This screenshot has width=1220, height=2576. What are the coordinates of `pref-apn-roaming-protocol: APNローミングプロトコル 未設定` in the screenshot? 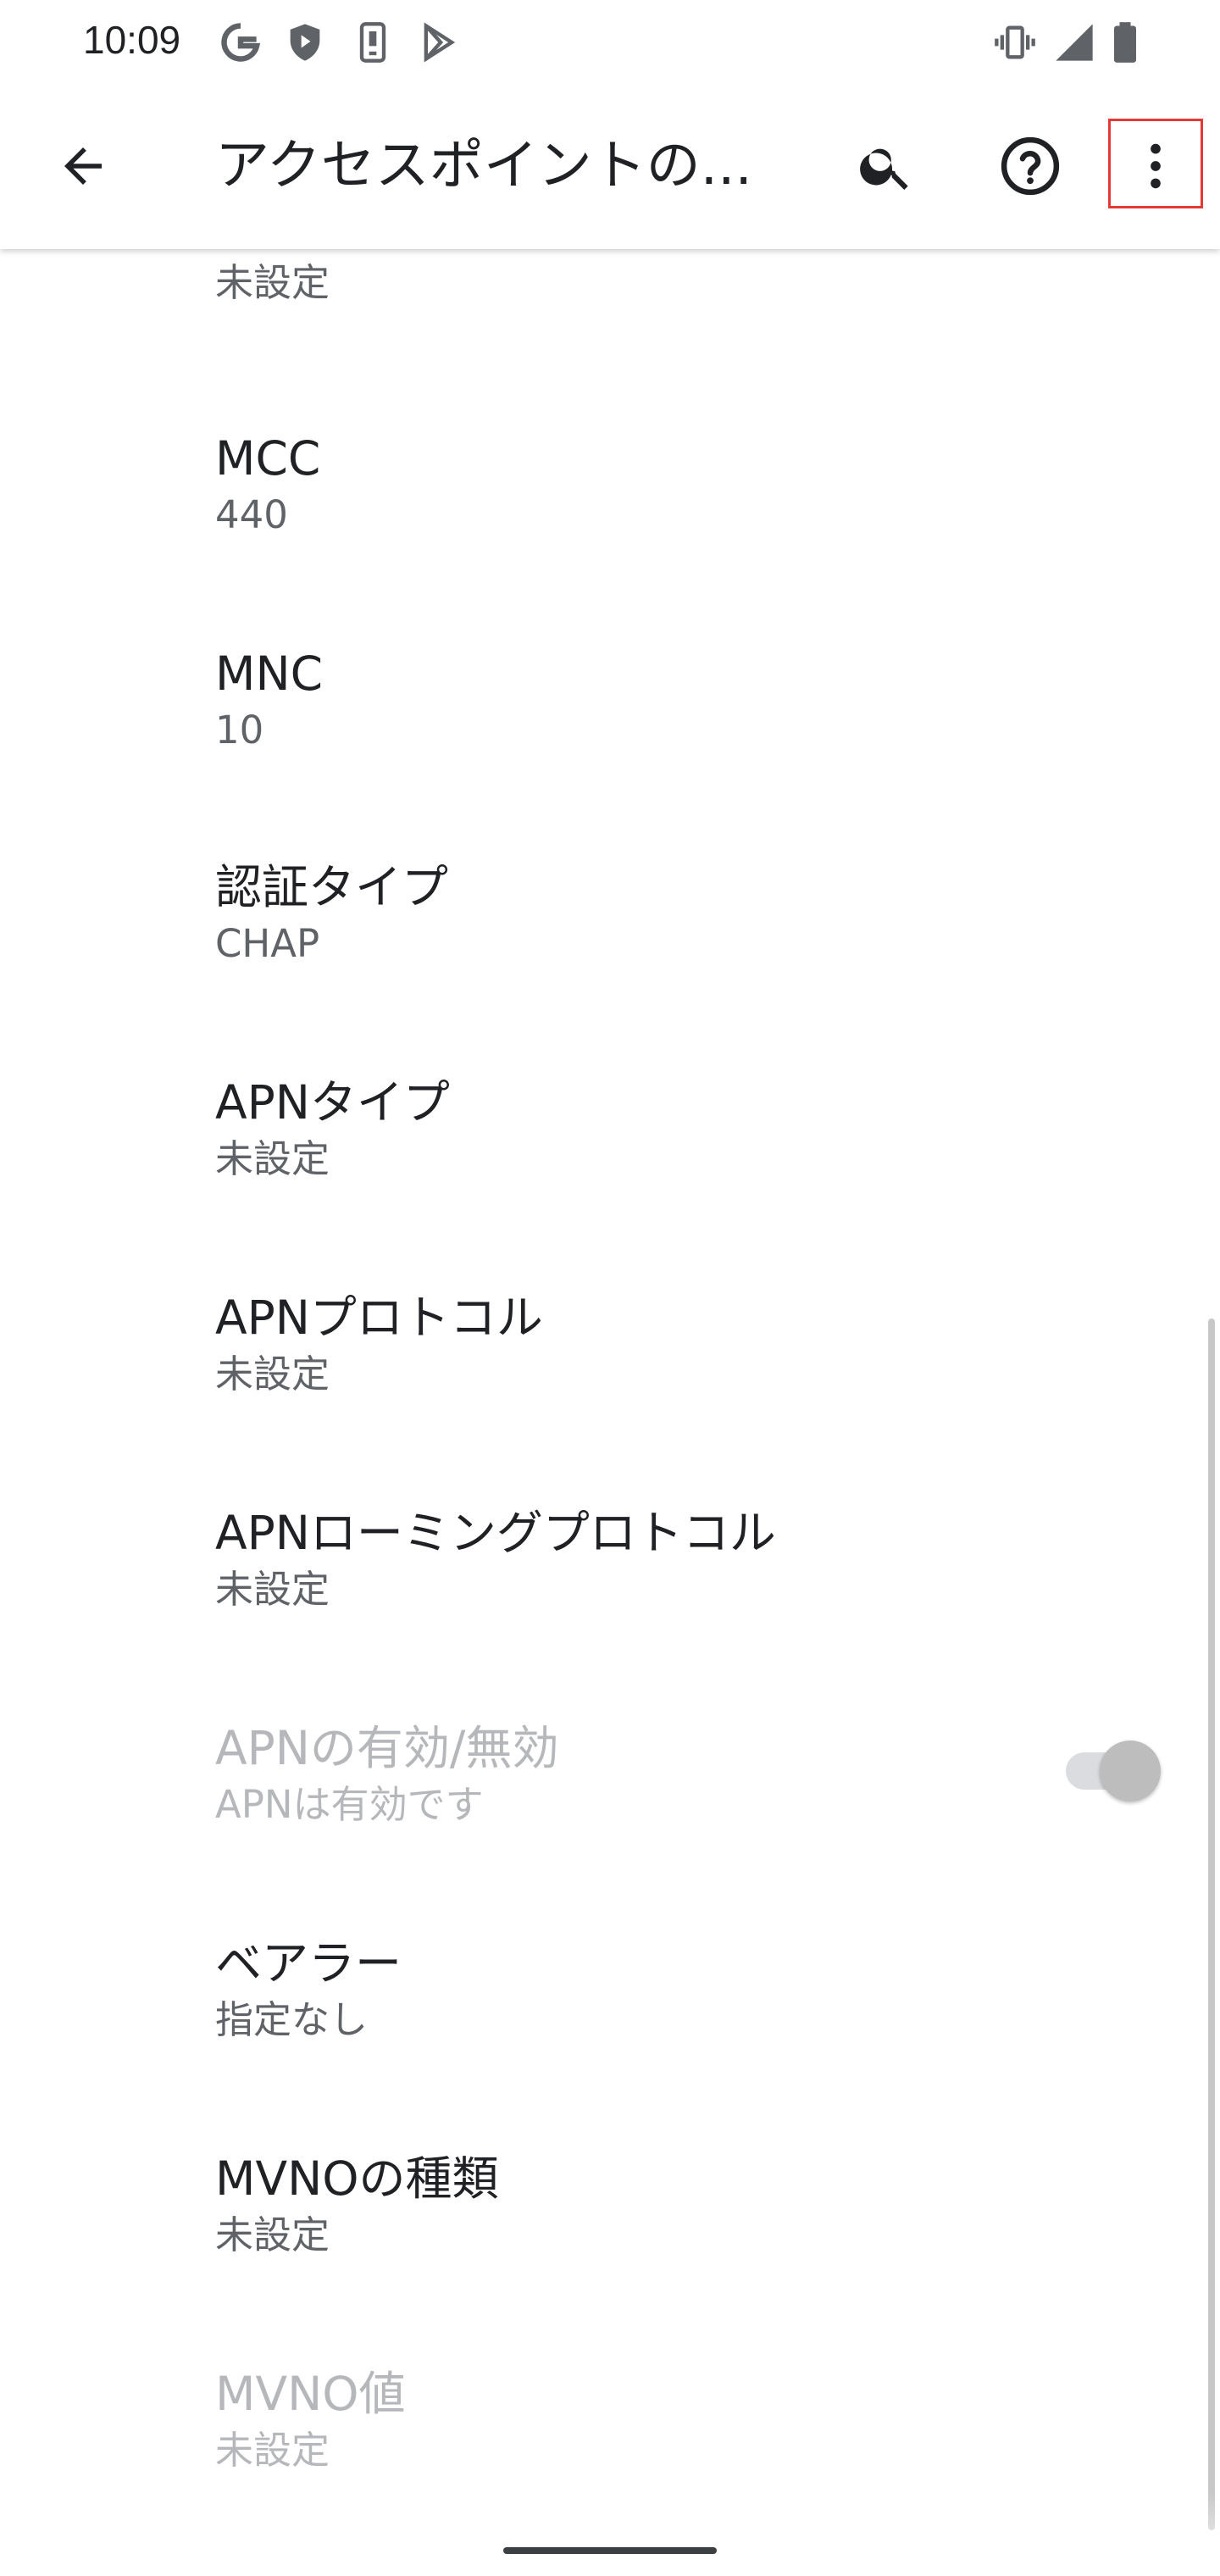 It's located at (610, 1610).